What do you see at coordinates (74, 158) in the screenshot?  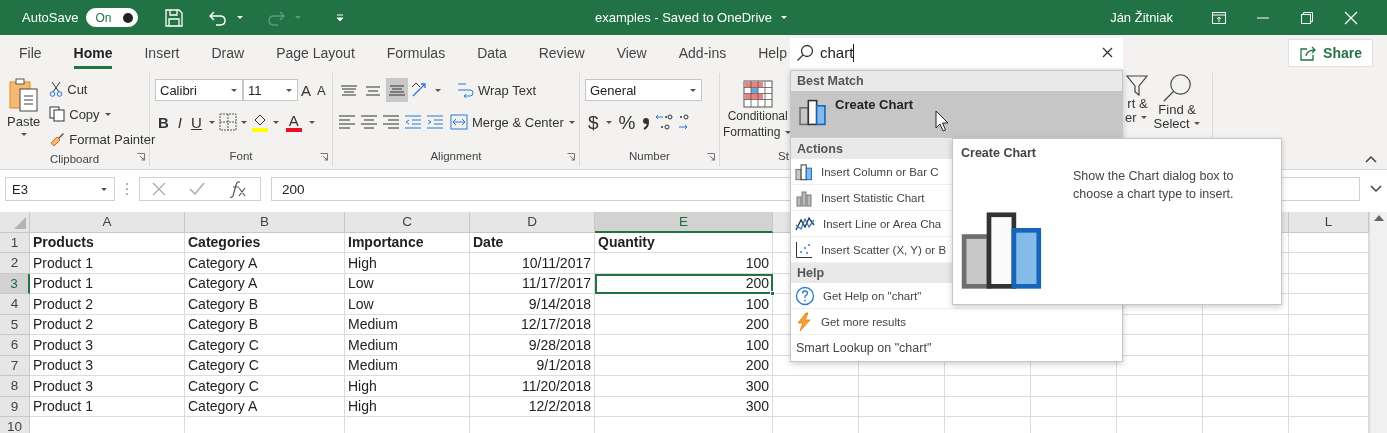 I see `group-label: Clipboard` at bounding box center [74, 158].